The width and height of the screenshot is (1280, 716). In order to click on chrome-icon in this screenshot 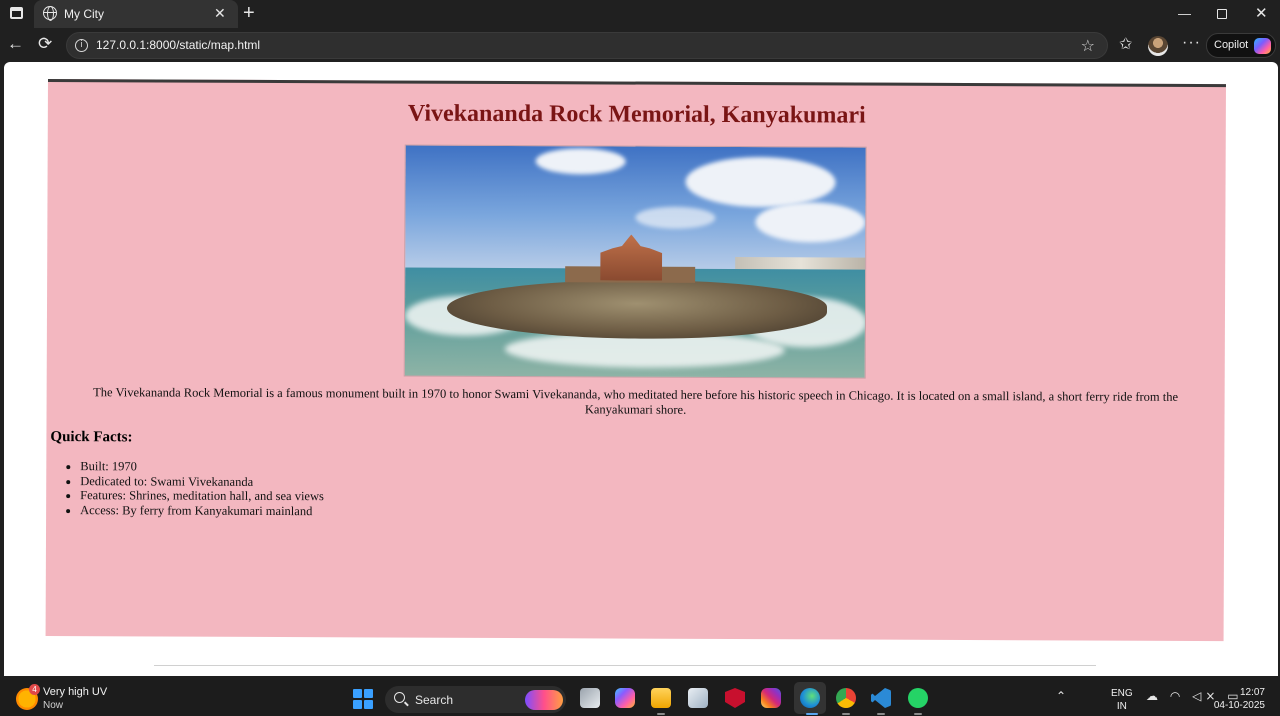, I will do `click(846, 698)`.